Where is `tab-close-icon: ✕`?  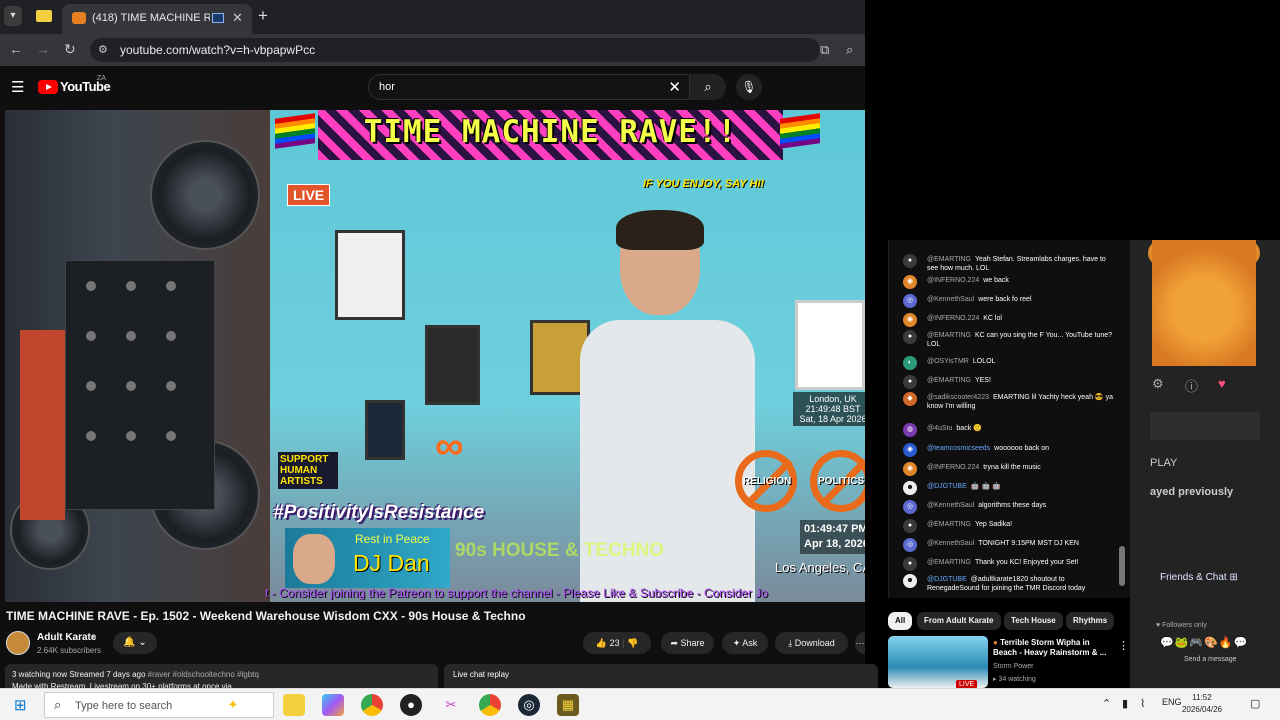 tab-close-icon: ✕ is located at coordinates (237, 18).